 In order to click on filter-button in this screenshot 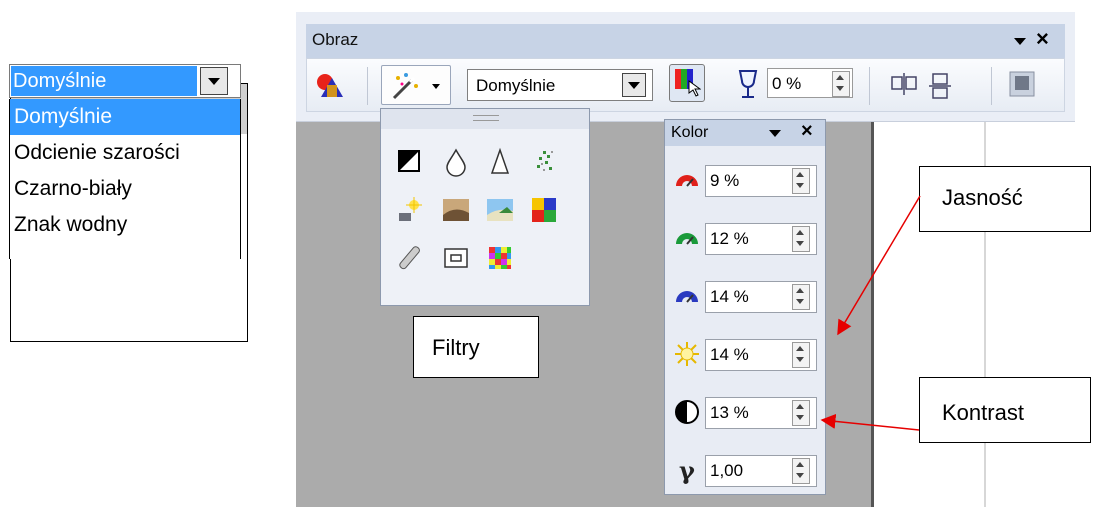, I will do `click(416, 85)`.